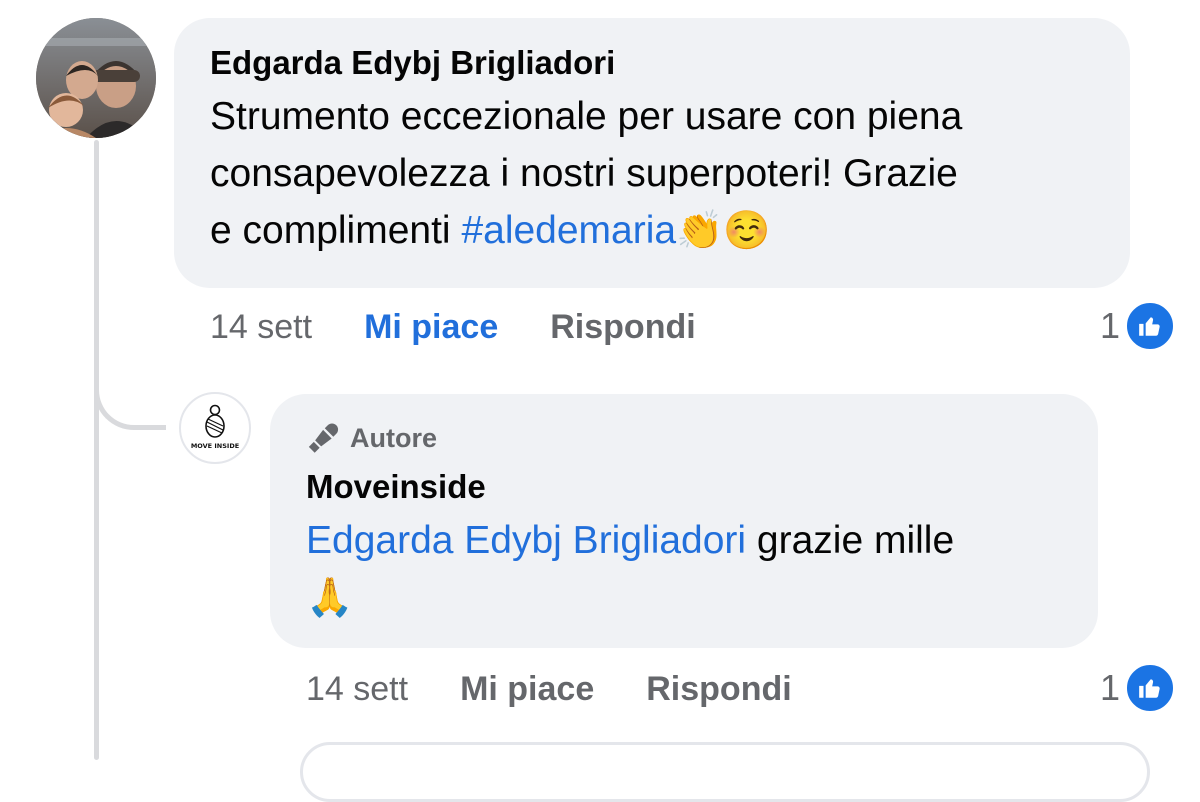  I want to click on clapping-hands-smiling-emoji: 👏☺️, so click(723, 230).